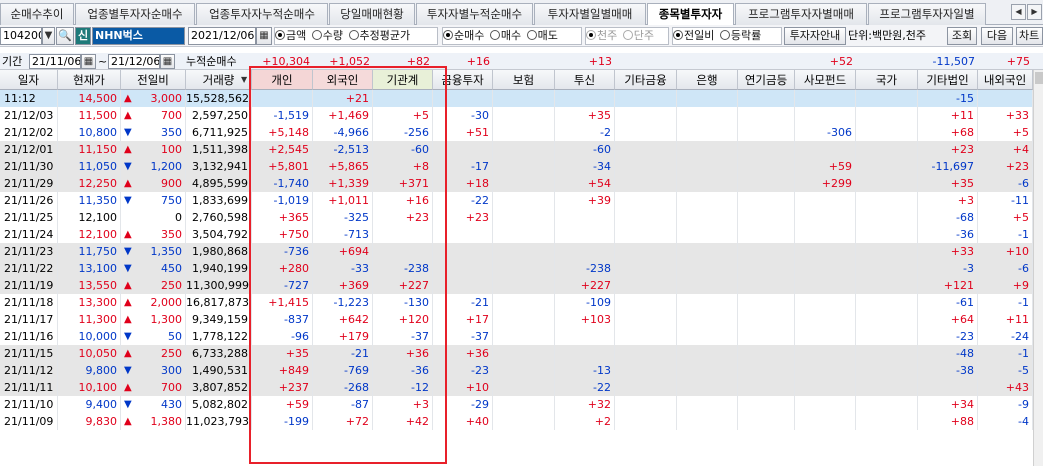 This screenshot has height=466, width=1043. I want to click on query-button: 조회, so click(962, 36).